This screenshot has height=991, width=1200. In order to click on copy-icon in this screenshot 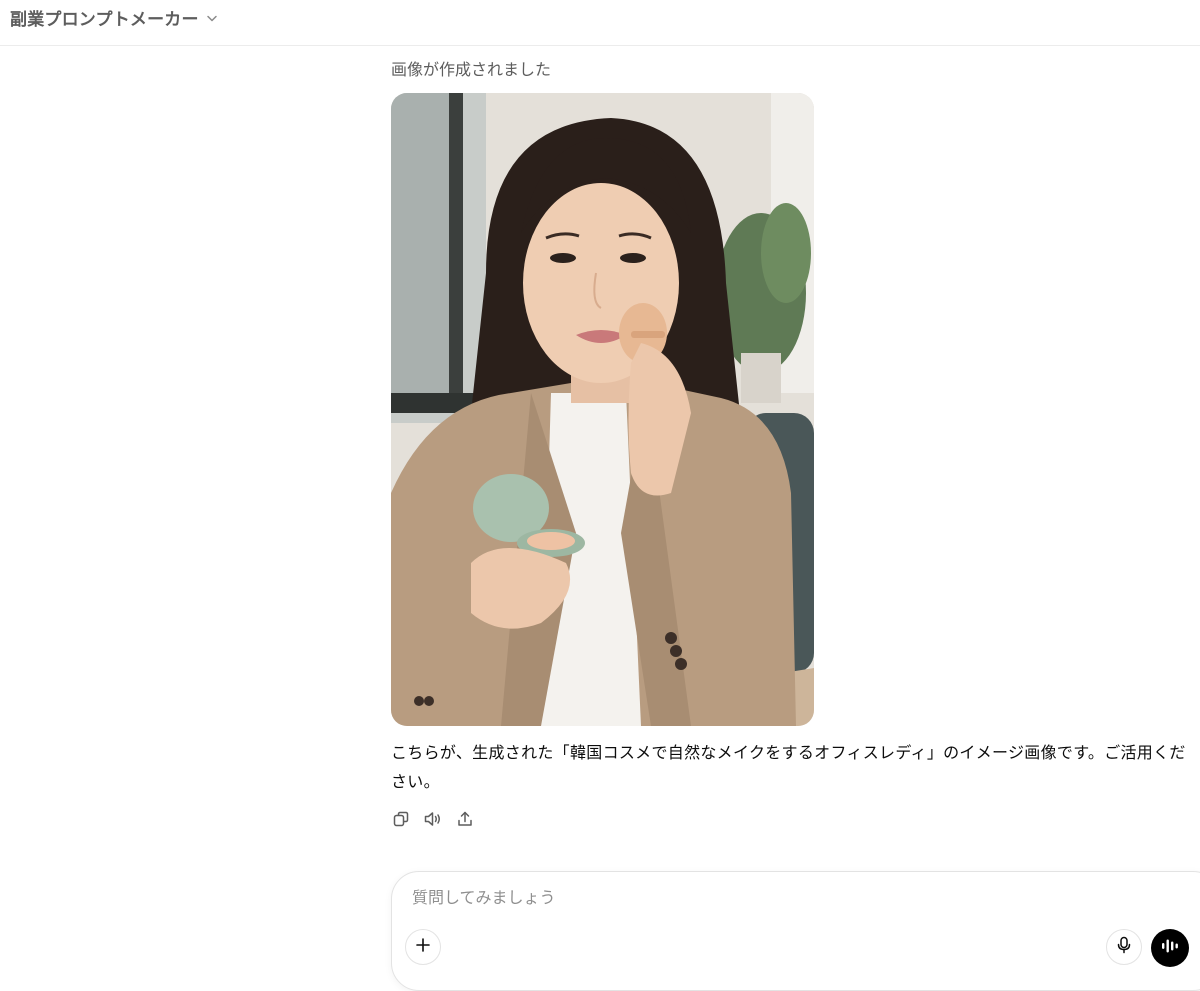, I will do `click(401, 821)`.